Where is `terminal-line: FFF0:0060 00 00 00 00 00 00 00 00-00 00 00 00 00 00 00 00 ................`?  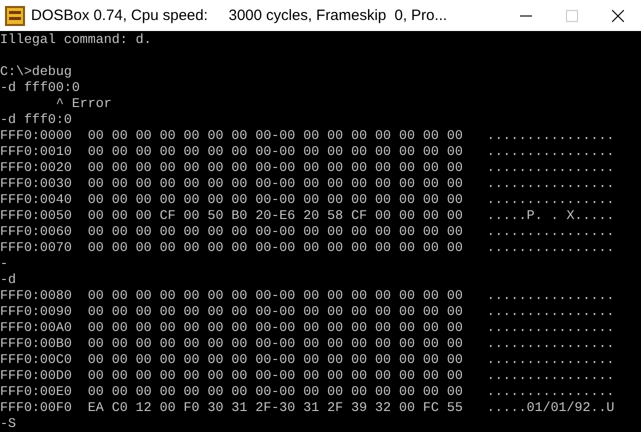
terminal-line: FFF0:0060 00 00 00 00 00 00 00 00-00 00 00 00 00 00 00 00 ................ is located at coordinates (307, 231).